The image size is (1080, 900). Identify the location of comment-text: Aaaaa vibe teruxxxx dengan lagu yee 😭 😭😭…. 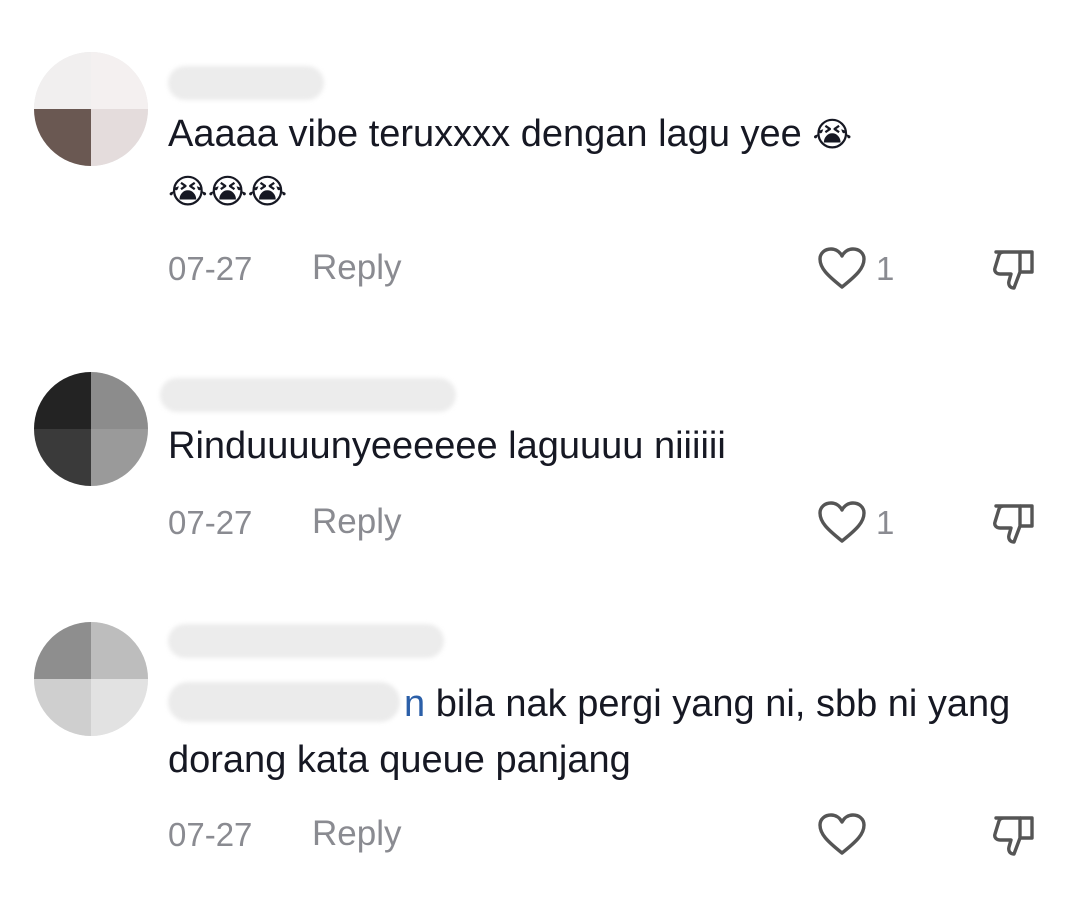
(510, 162).